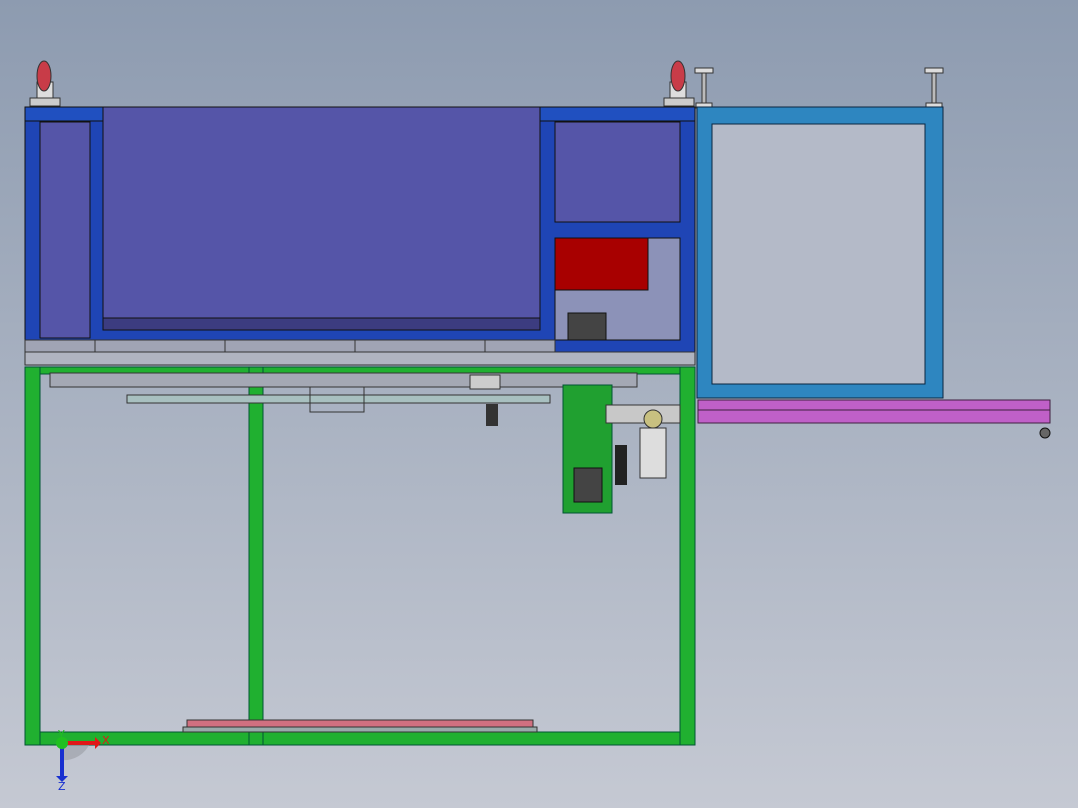  Describe the element at coordinates (61, 734) in the screenshot. I see `y-axis-label: Y` at that location.